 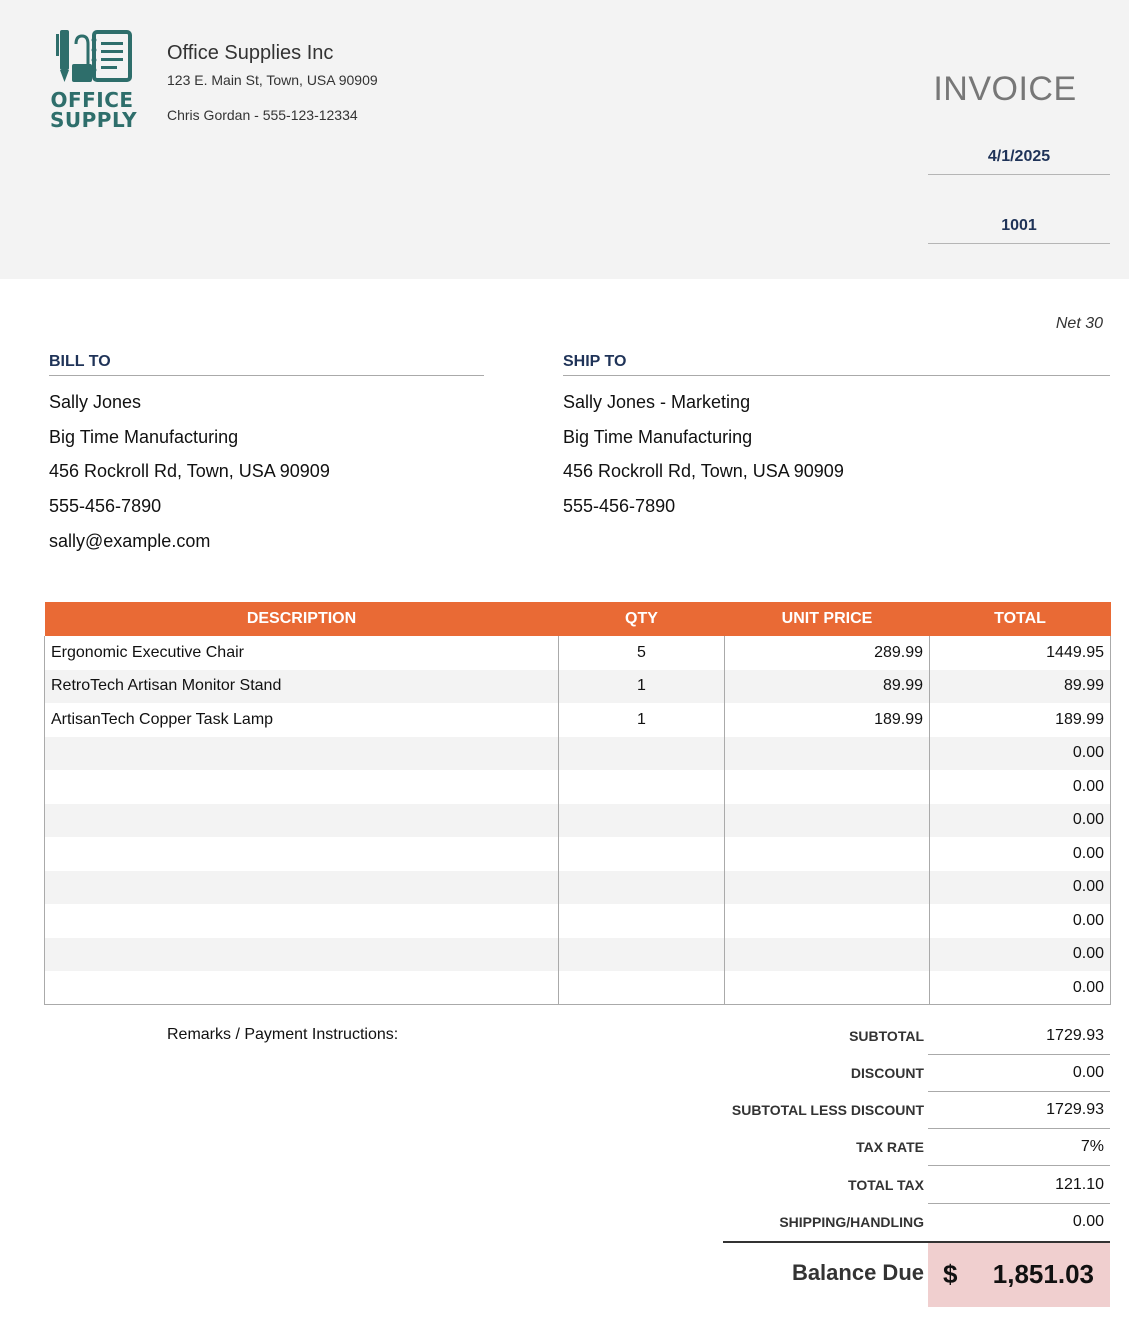 What do you see at coordinates (301, 653) in the screenshot?
I see `item-description-cell: Ergonomic Executive Chair` at bounding box center [301, 653].